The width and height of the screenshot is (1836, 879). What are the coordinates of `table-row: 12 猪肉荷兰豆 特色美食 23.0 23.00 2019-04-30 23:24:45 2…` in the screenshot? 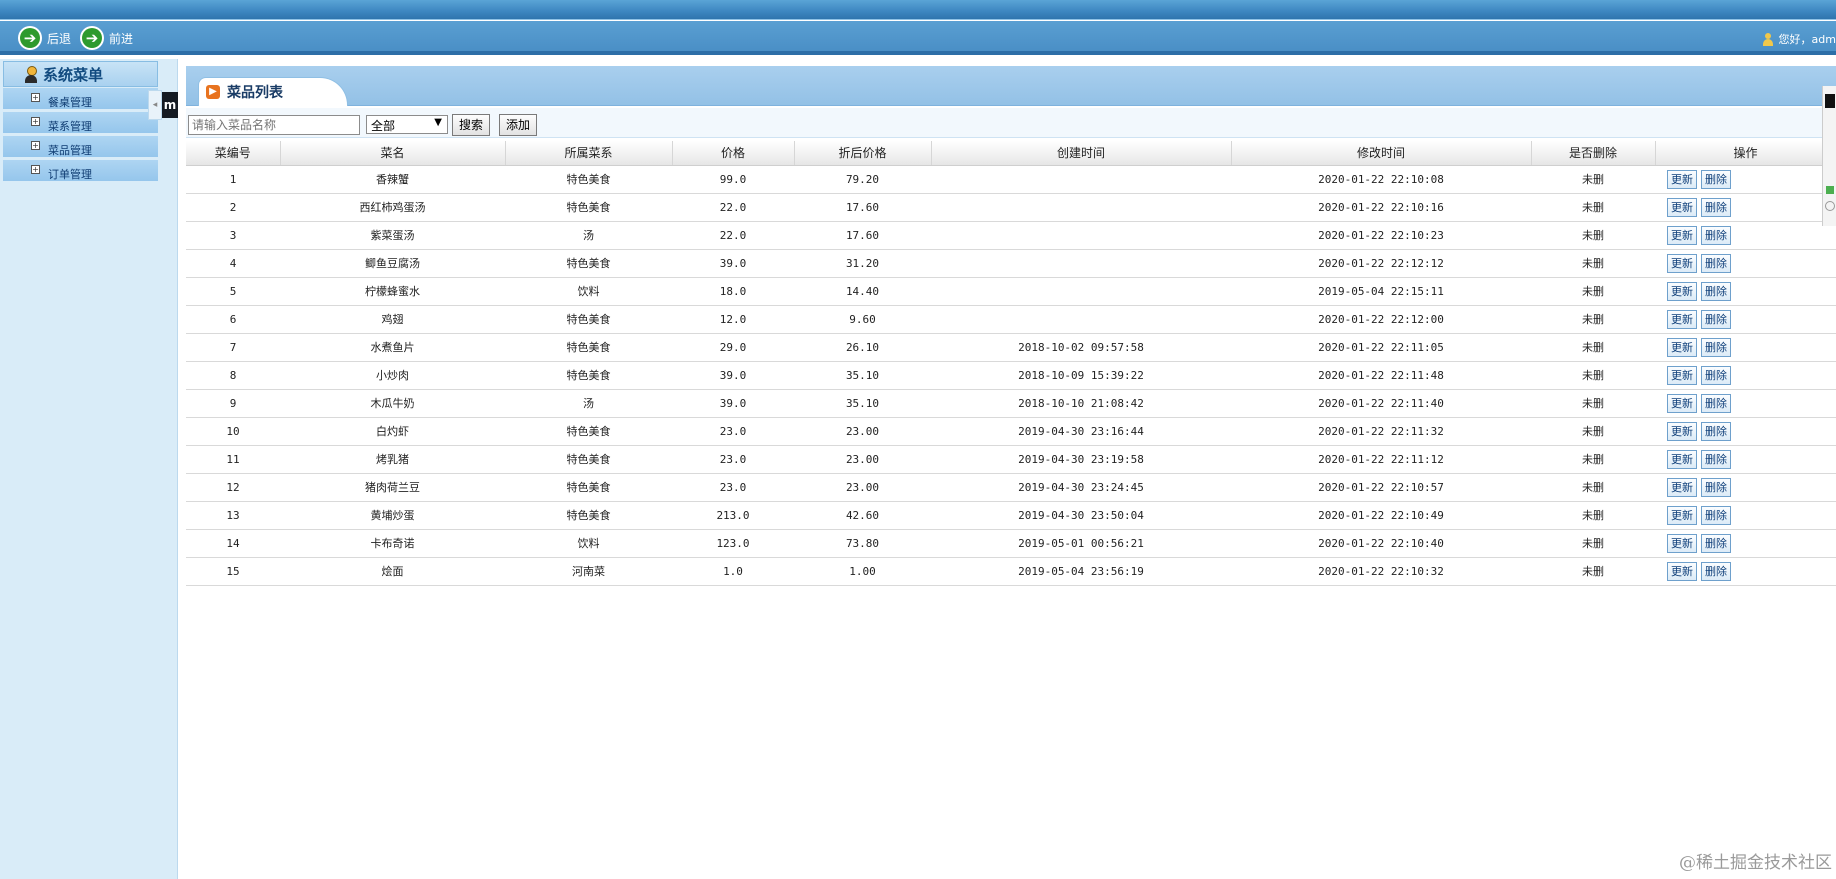 It's located at (1011, 487).